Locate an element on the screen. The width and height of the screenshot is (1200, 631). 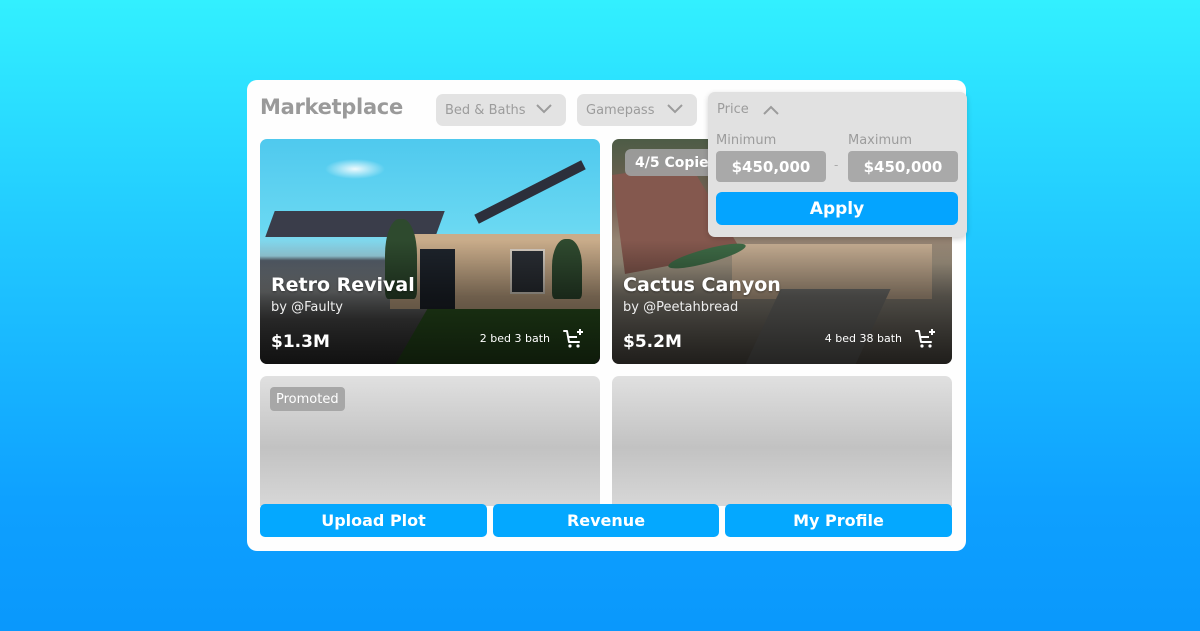
minimum-label: Minimum is located at coordinates (746, 140).